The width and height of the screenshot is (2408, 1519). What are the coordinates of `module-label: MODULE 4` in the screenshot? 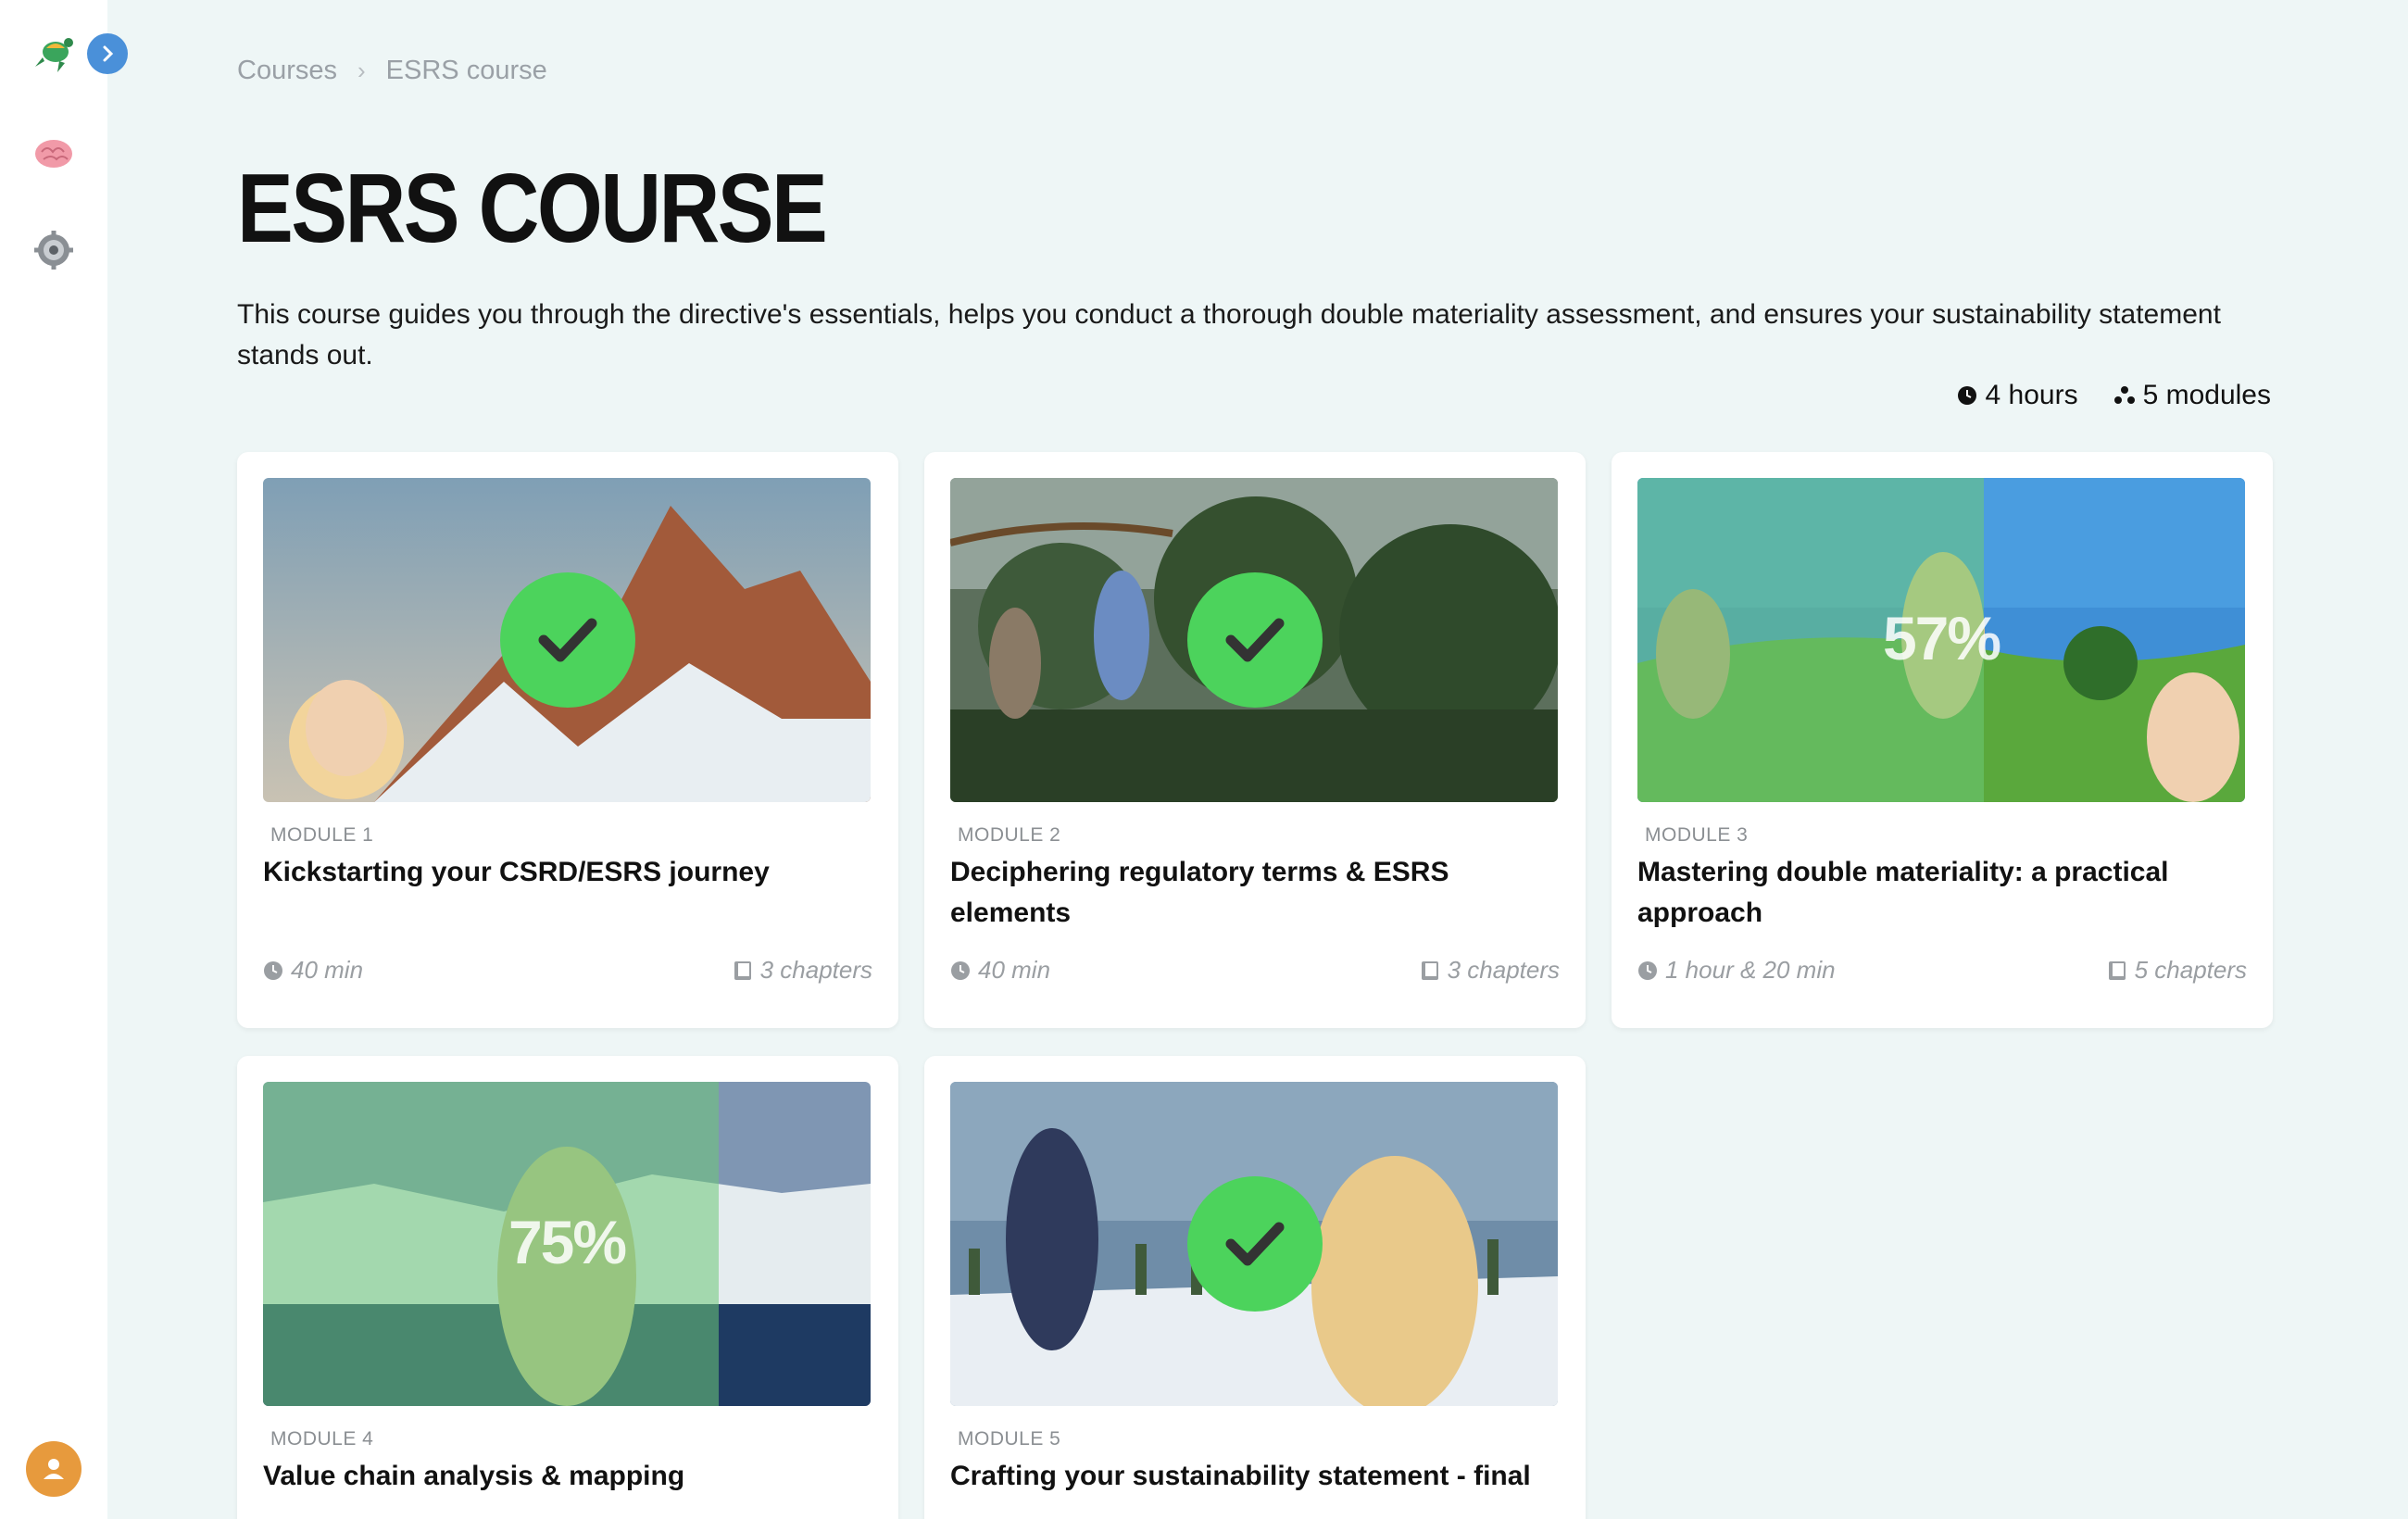 It's located at (322, 1439).